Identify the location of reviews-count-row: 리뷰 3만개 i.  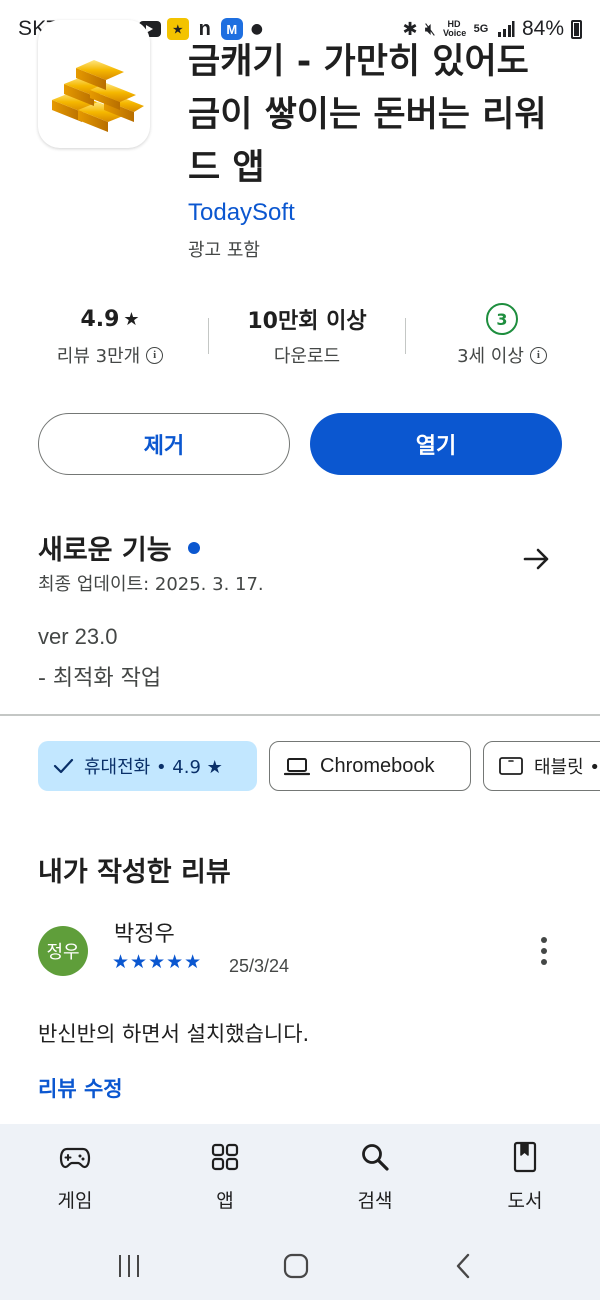
(110, 355).